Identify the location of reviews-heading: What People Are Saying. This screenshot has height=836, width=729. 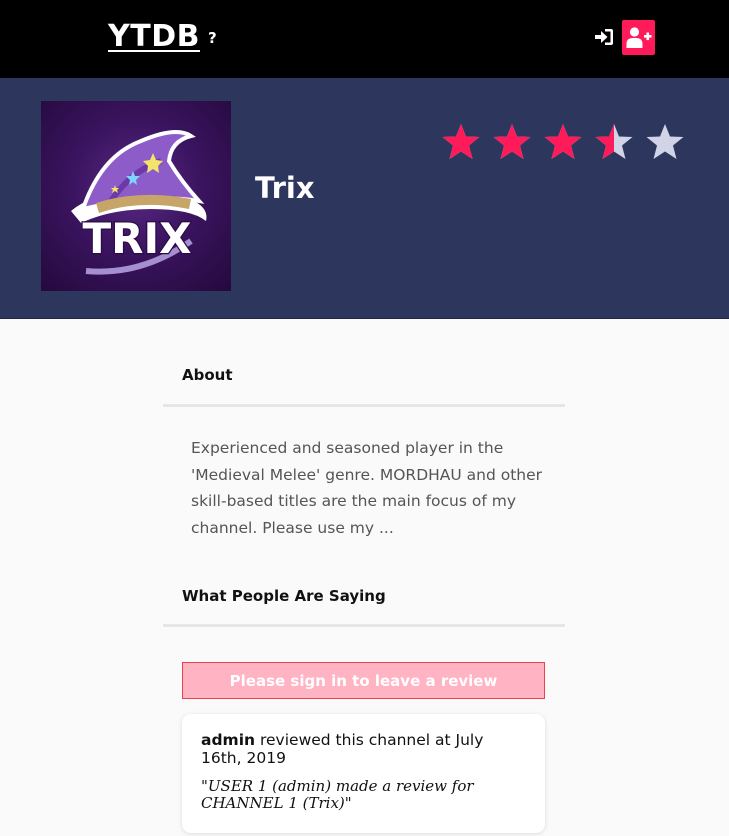
(284, 596).